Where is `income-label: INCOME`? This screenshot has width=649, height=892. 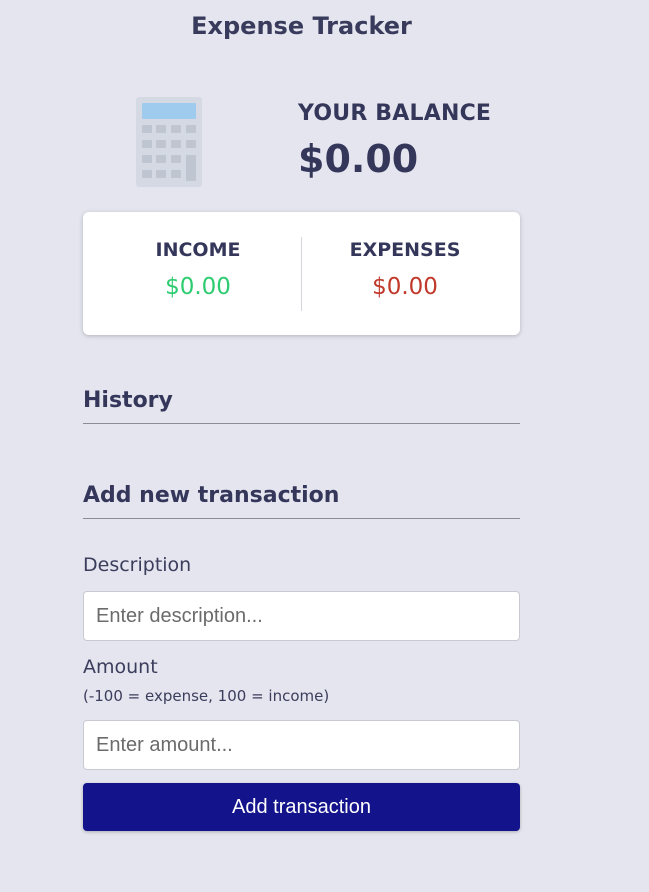
income-label: INCOME is located at coordinates (198, 250).